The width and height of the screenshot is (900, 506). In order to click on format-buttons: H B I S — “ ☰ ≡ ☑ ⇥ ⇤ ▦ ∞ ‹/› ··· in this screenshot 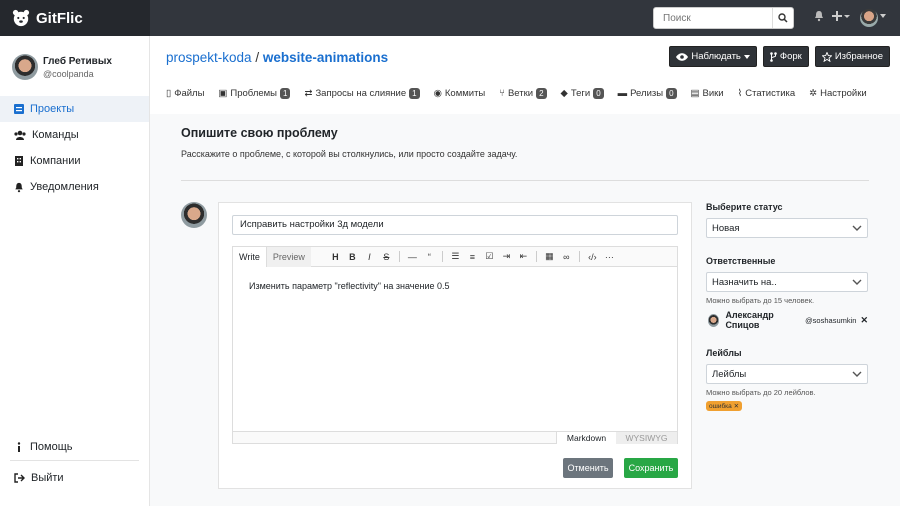, I will do `click(472, 256)`.